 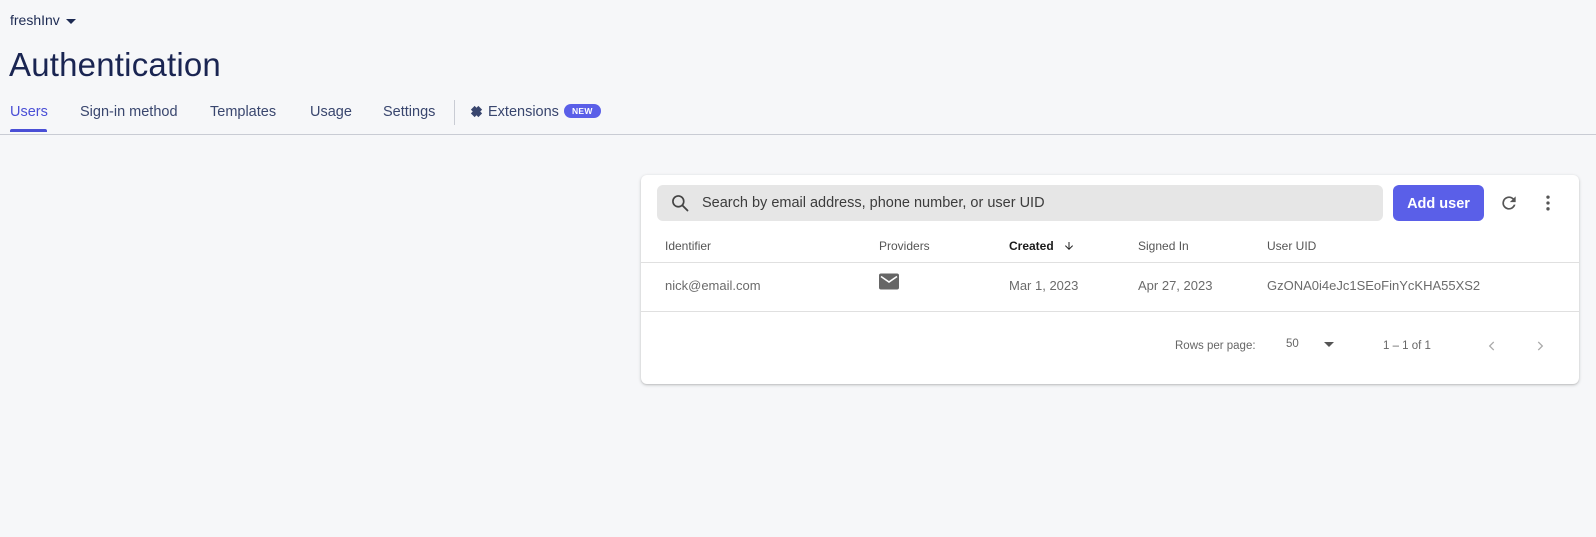 I want to click on extensions-icon, so click(x=476, y=111).